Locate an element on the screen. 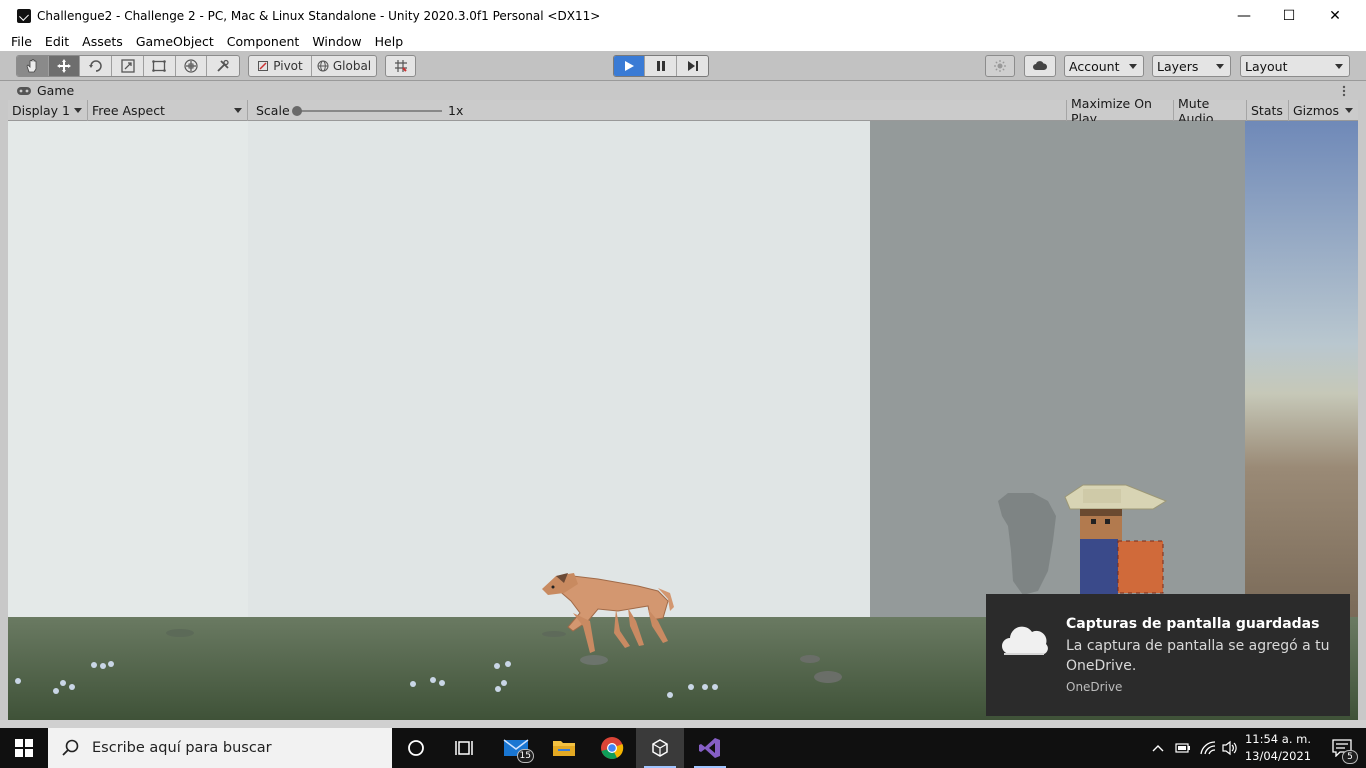  playmode-controls is located at coordinates (661, 66).